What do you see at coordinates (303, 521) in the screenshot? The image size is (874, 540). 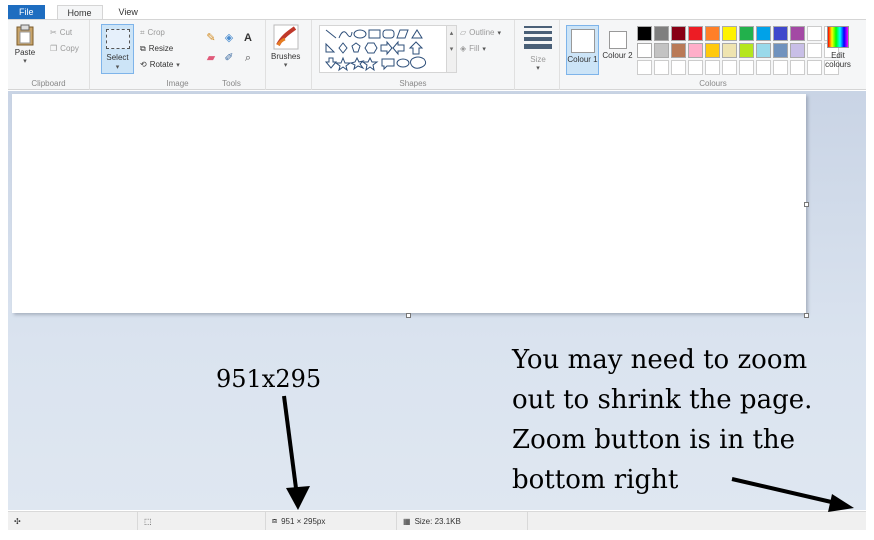 I see `canvas-dimensions: 951 × 295px` at bounding box center [303, 521].